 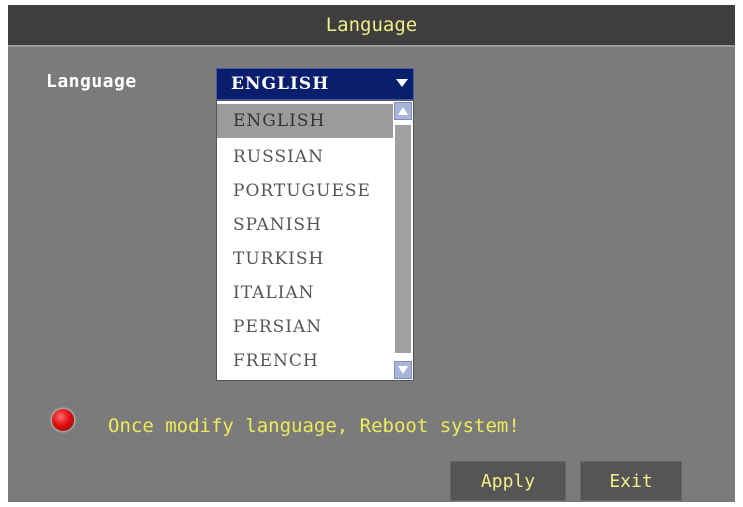 What do you see at coordinates (305, 191) in the screenshot?
I see `language-option-portuguese: PORTUGUESE` at bounding box center [305, 191].